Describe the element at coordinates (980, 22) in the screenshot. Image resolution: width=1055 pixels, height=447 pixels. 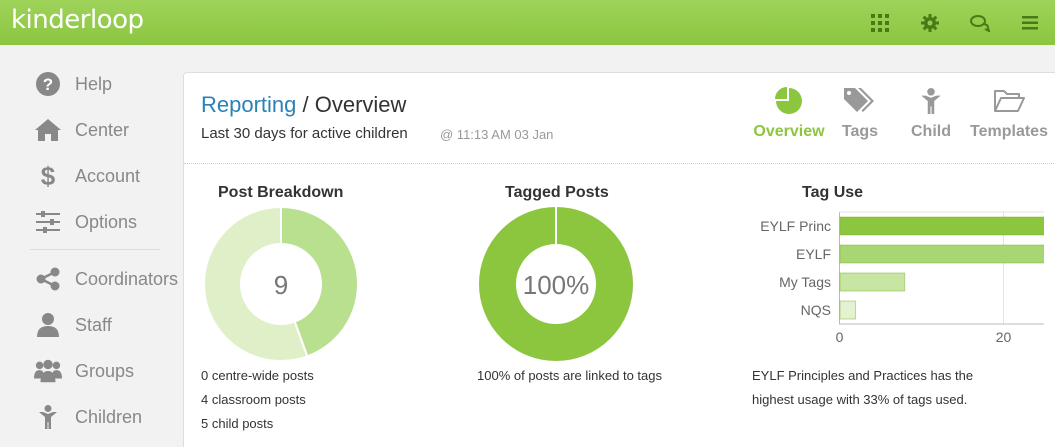
I see `chat-icon` at that location.